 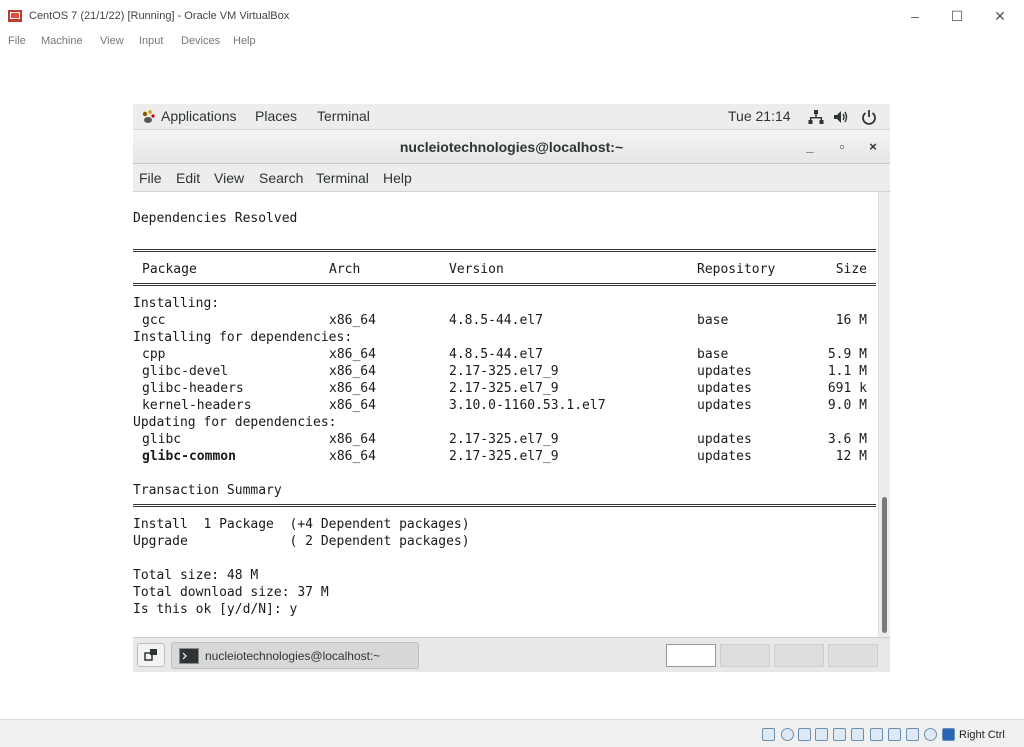 What do you see at coordinates (857, 734) in the screenshot?
I see `shared-folders-icon` at bounding box center [857, 734].